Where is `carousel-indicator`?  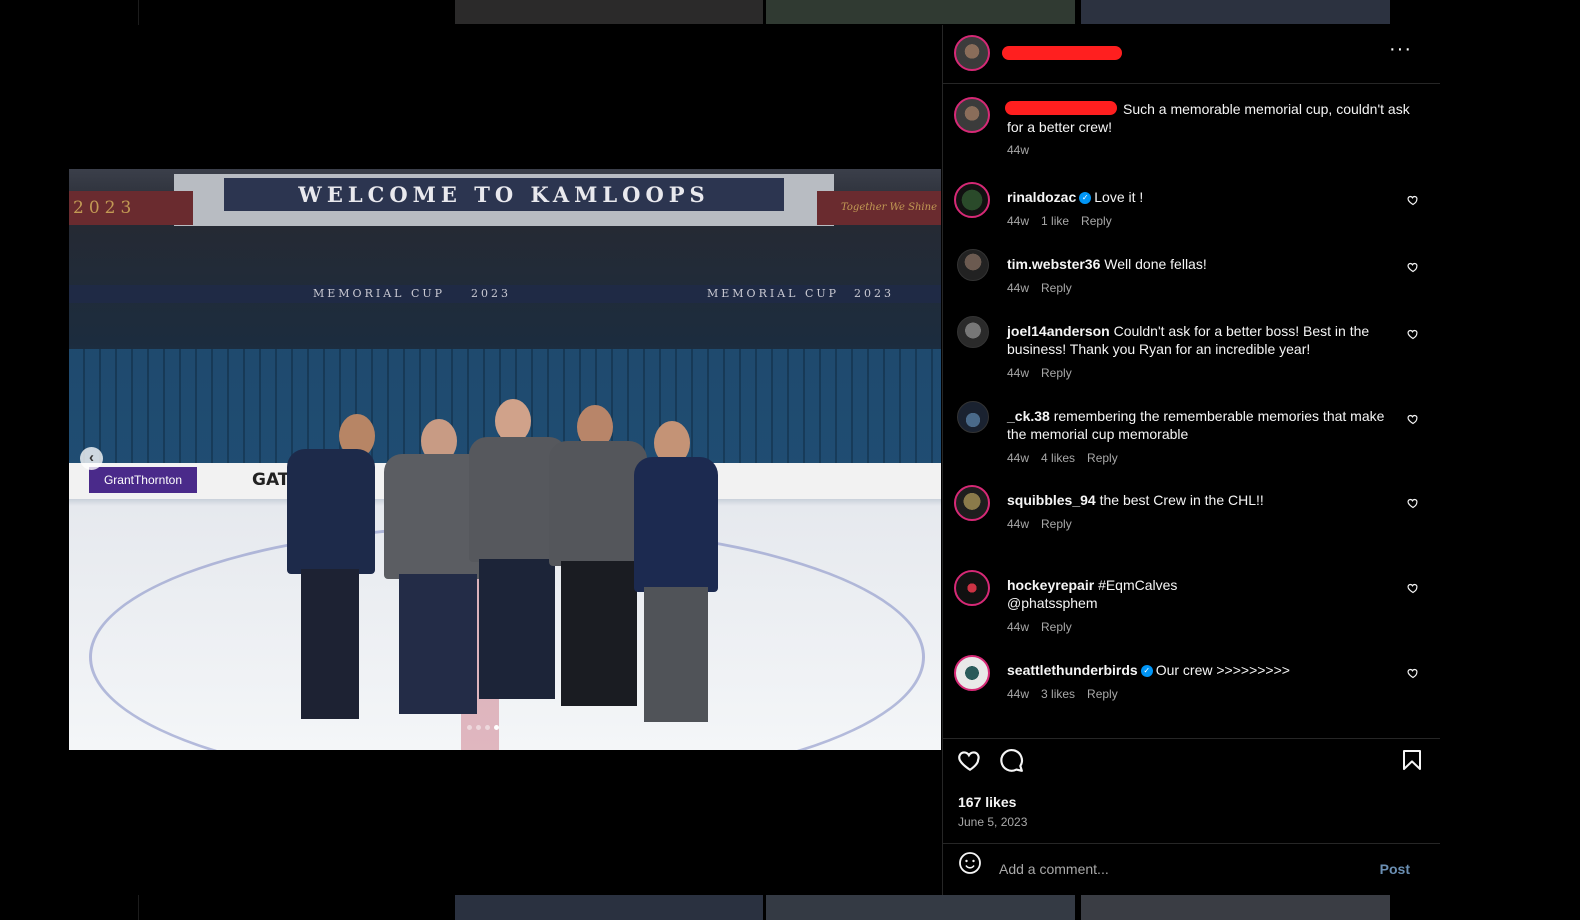
carousel-indicator is located at coordinates (483, 728).